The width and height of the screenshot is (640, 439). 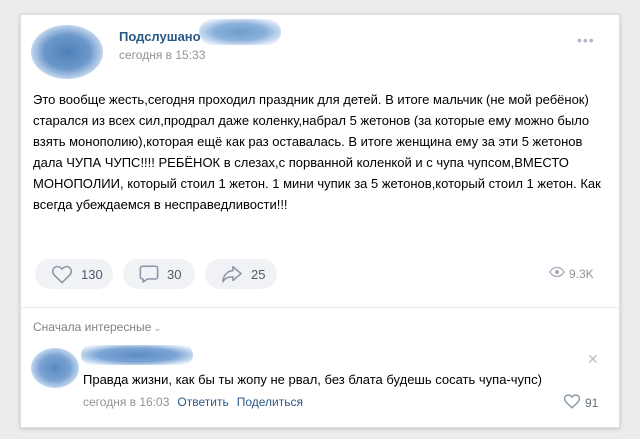 What do you see at coordinates (593, 359) in the screenshot?
I see `close-icon: ✕` at bounding box center [593, 359].